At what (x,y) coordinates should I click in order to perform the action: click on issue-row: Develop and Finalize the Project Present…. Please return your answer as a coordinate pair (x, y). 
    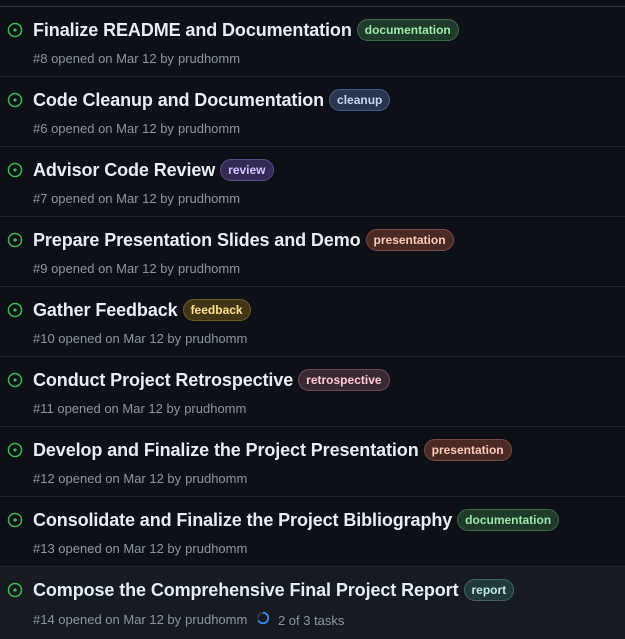
    Looking at the image, I should click on (312, 462).